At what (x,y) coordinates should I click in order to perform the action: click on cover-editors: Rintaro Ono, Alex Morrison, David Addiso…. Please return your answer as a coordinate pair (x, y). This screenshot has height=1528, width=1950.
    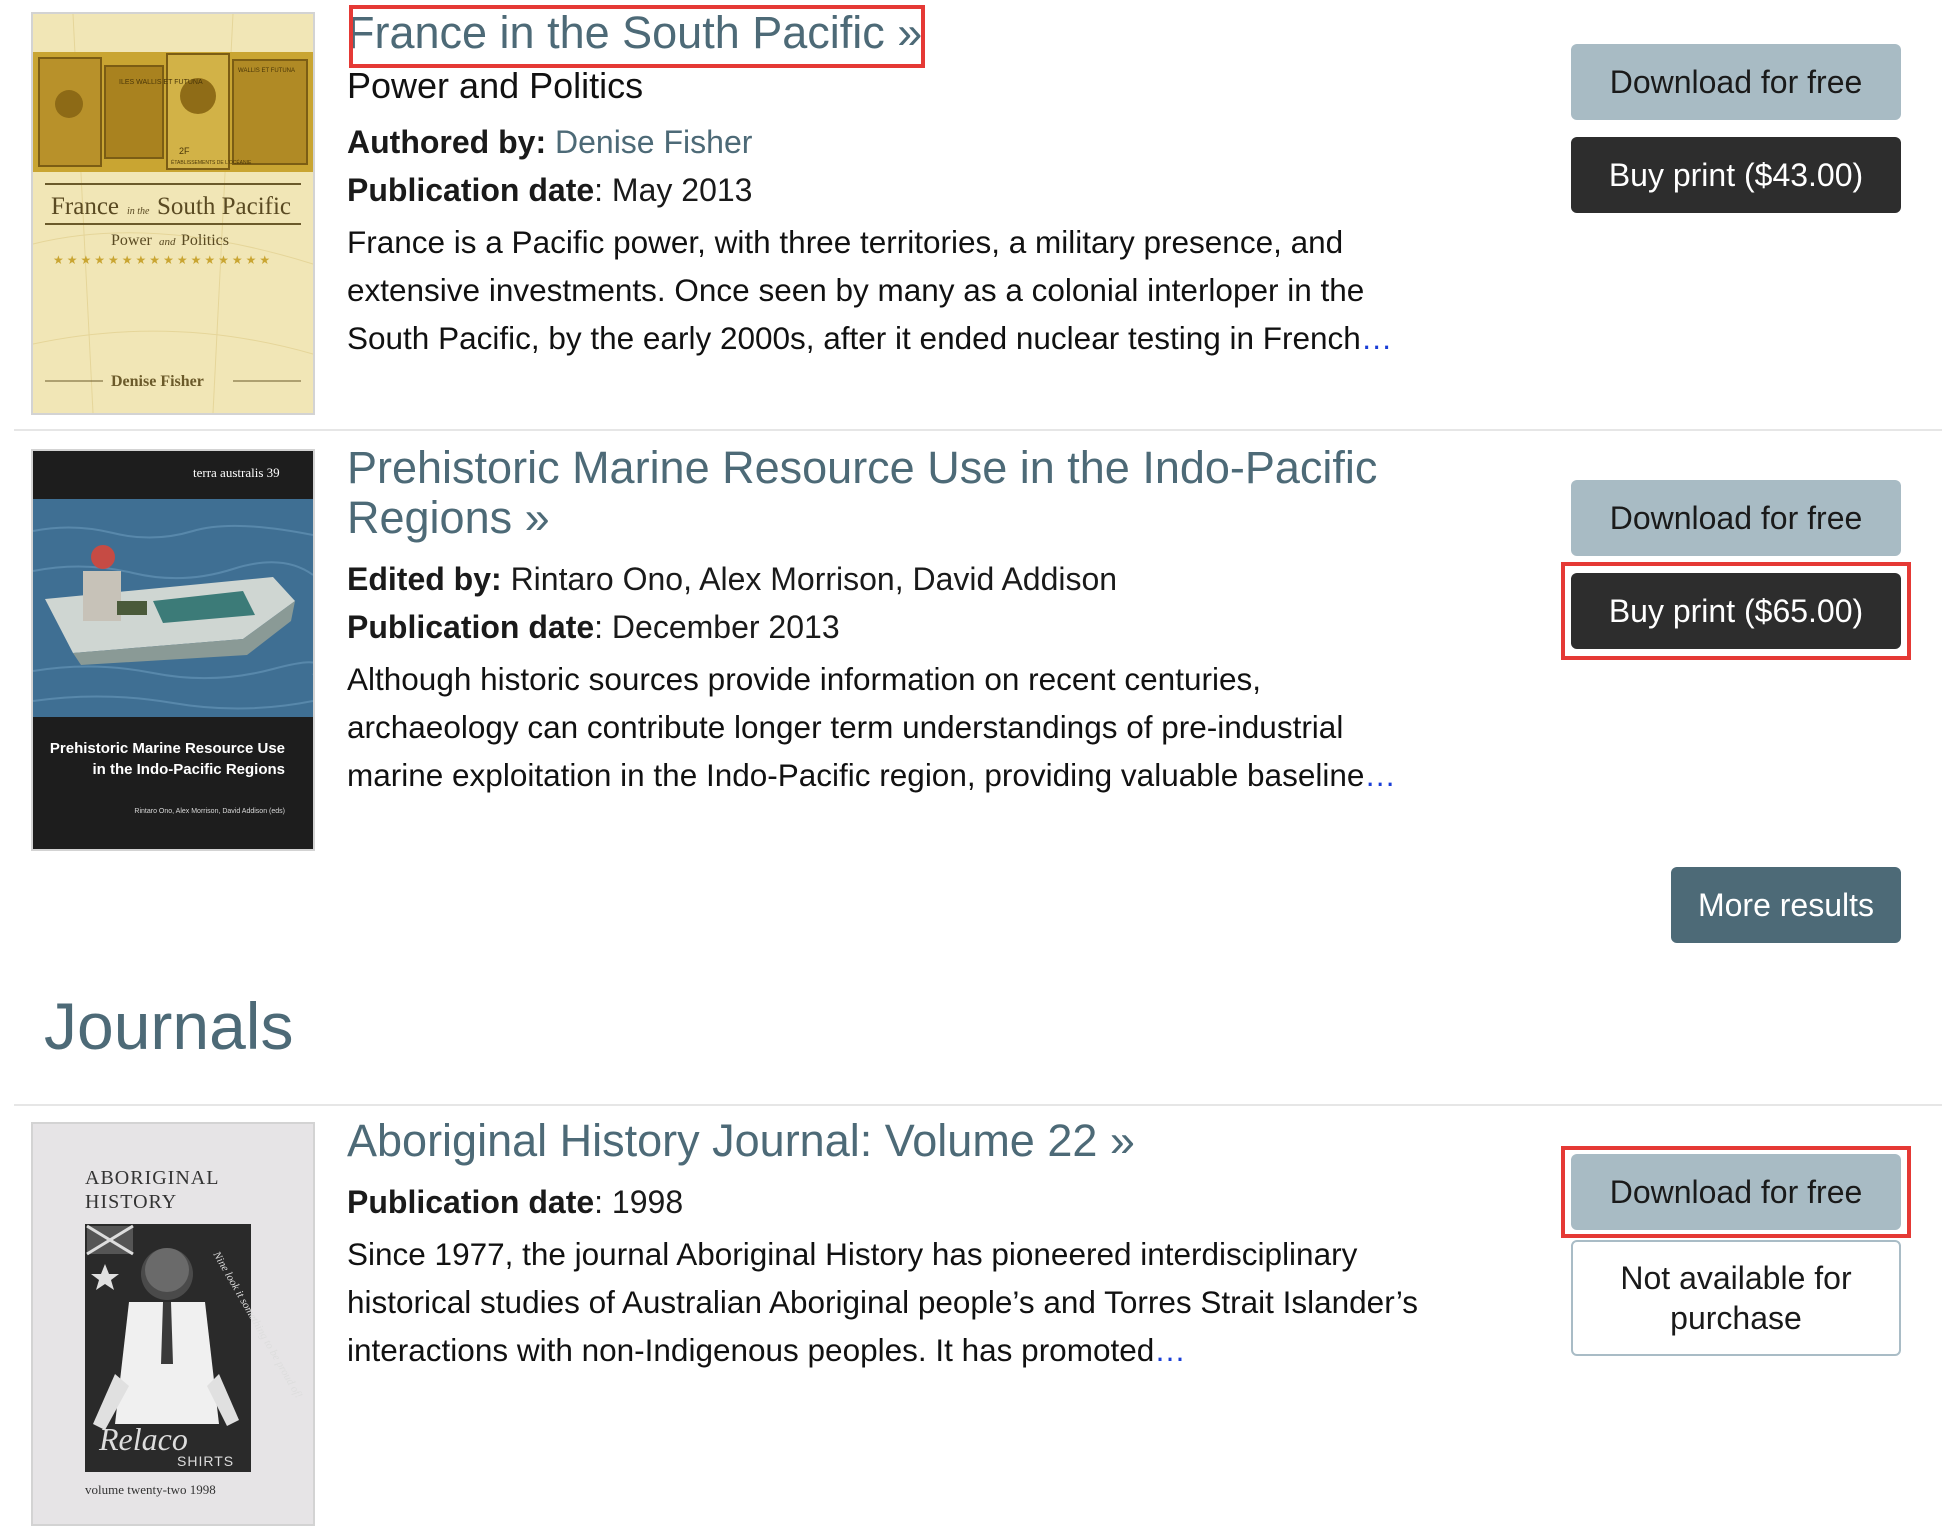
    Looking at the image, I should click on (209, 811).